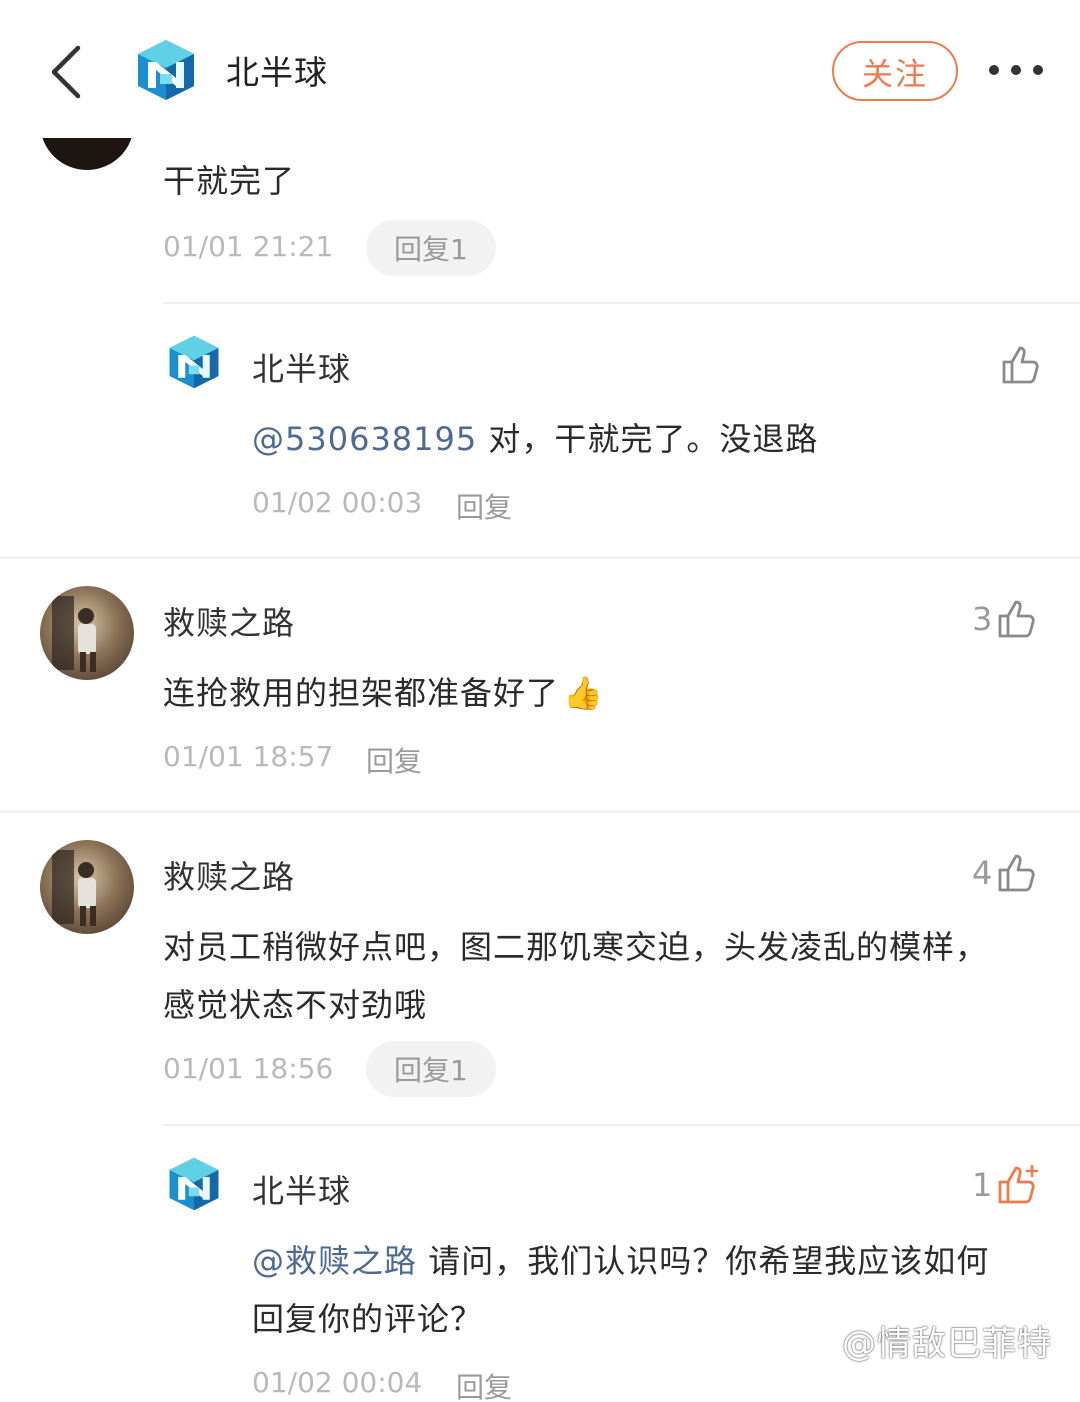 This screenshot has width=1080, height=1402. Describe the element at coordinates (166, 70) in the screenshot. I see `account-logo` at that location.